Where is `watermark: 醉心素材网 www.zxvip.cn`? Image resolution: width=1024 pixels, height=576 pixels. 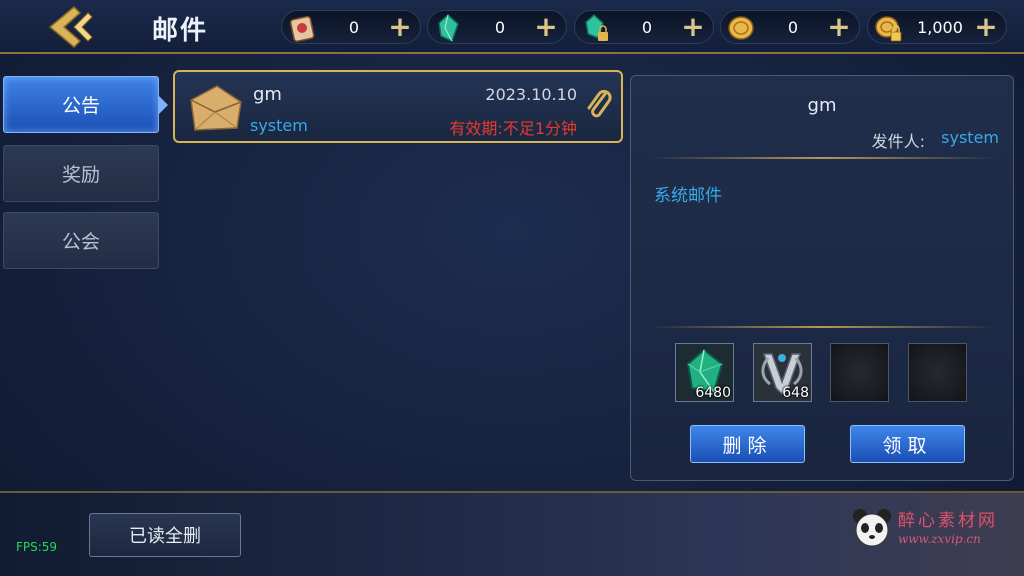 watermark: 醉心素材网 www.zxvip.cn is located at coordinates (935, 527).